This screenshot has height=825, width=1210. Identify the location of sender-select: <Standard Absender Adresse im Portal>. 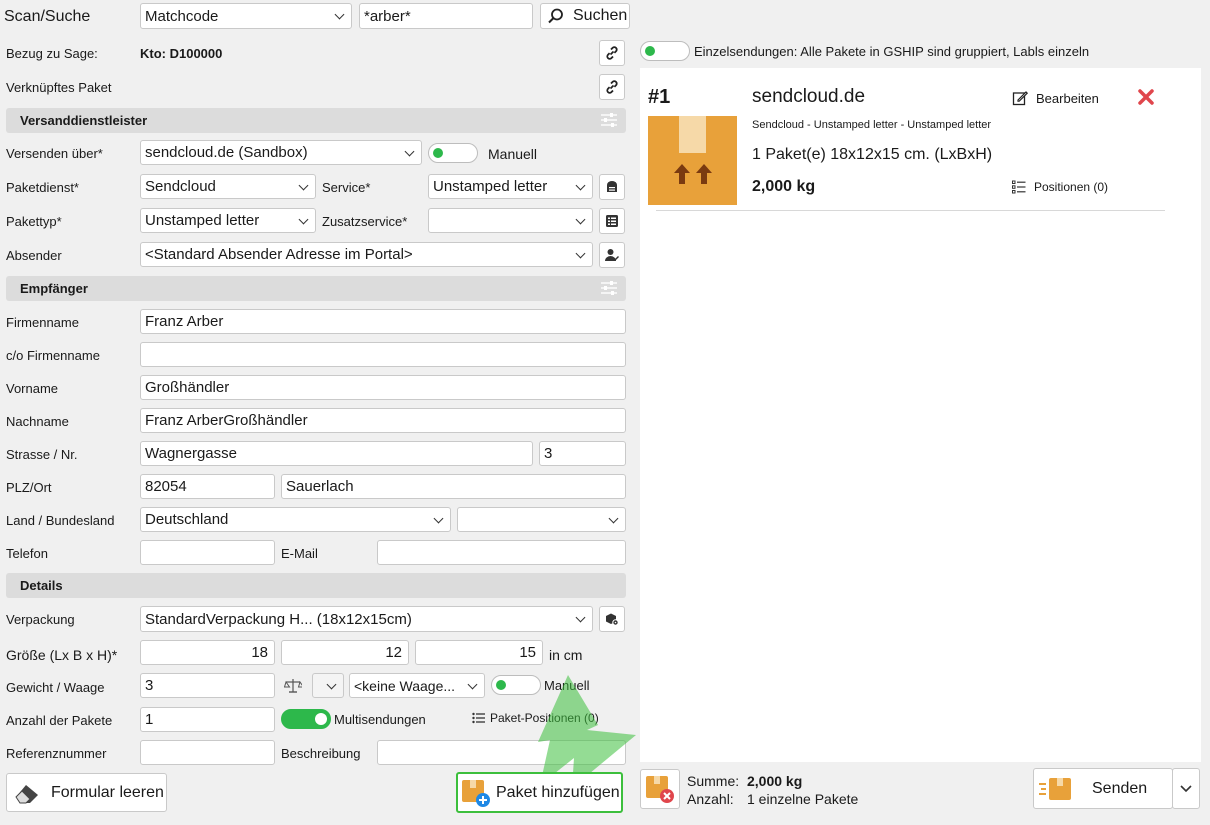
(366, 254).